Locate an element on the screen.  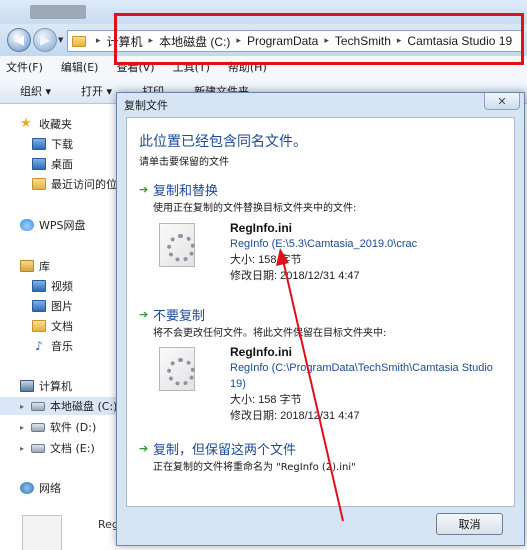
sidebar-item-pictures: 图片 is located at coordinates (52, 306).